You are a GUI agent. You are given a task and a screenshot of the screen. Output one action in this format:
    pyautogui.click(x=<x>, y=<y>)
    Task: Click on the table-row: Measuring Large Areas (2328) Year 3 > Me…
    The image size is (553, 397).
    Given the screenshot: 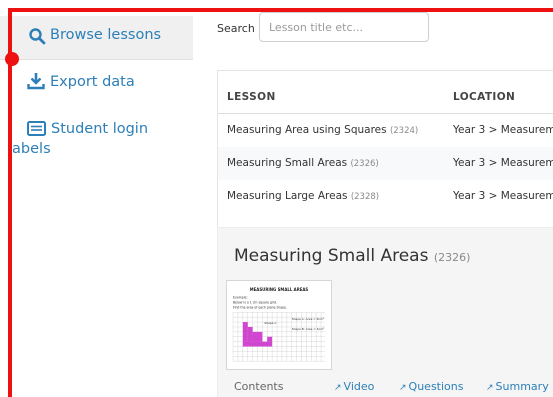 What is the action you would take?
    pyautogui.click(x=385, y=196)
    